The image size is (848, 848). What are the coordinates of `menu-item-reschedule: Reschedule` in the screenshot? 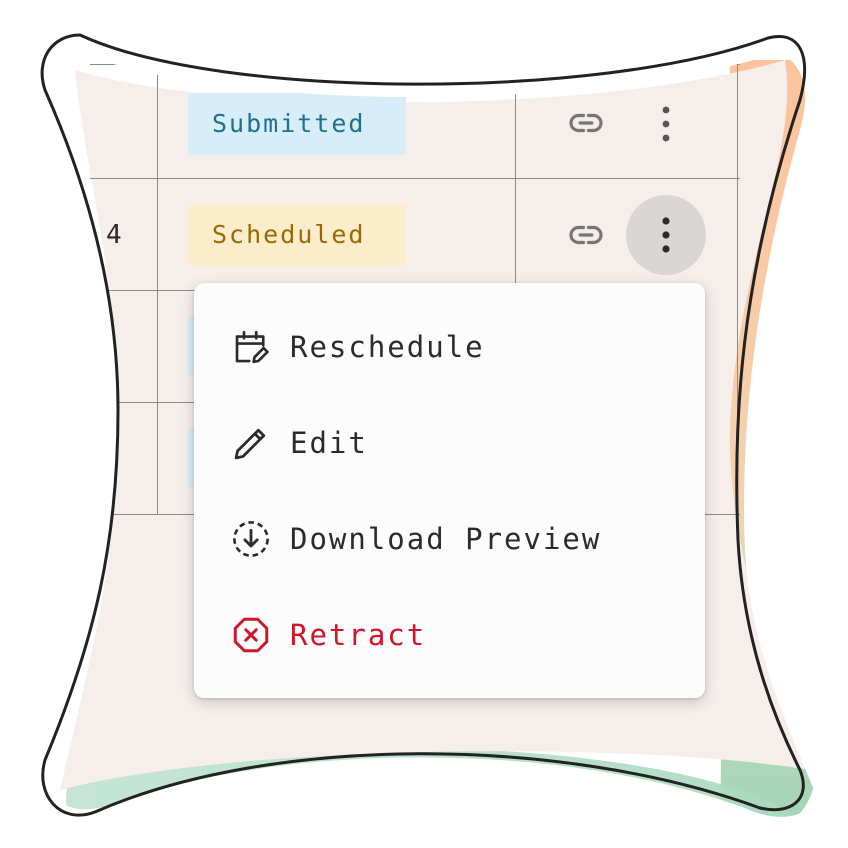 It's located at (449, 347).